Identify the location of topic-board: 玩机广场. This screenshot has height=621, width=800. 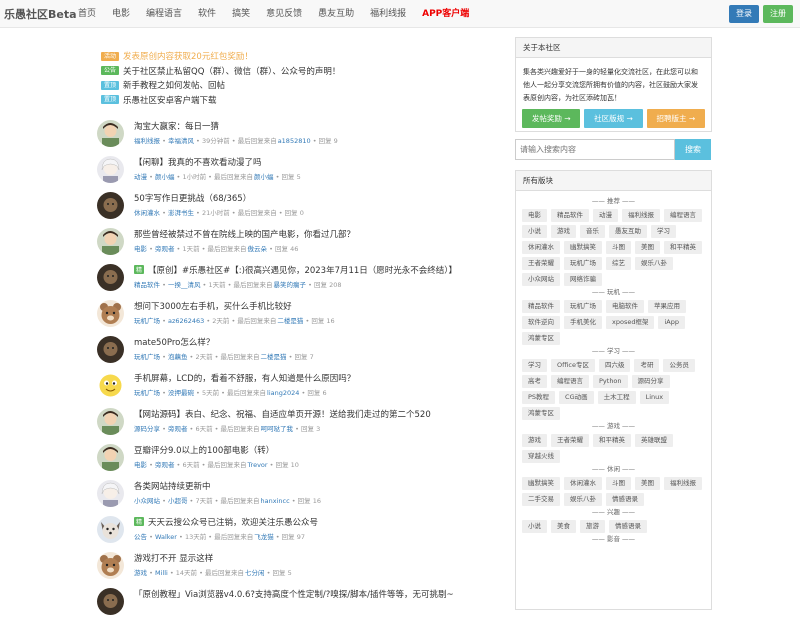
(147, 321).